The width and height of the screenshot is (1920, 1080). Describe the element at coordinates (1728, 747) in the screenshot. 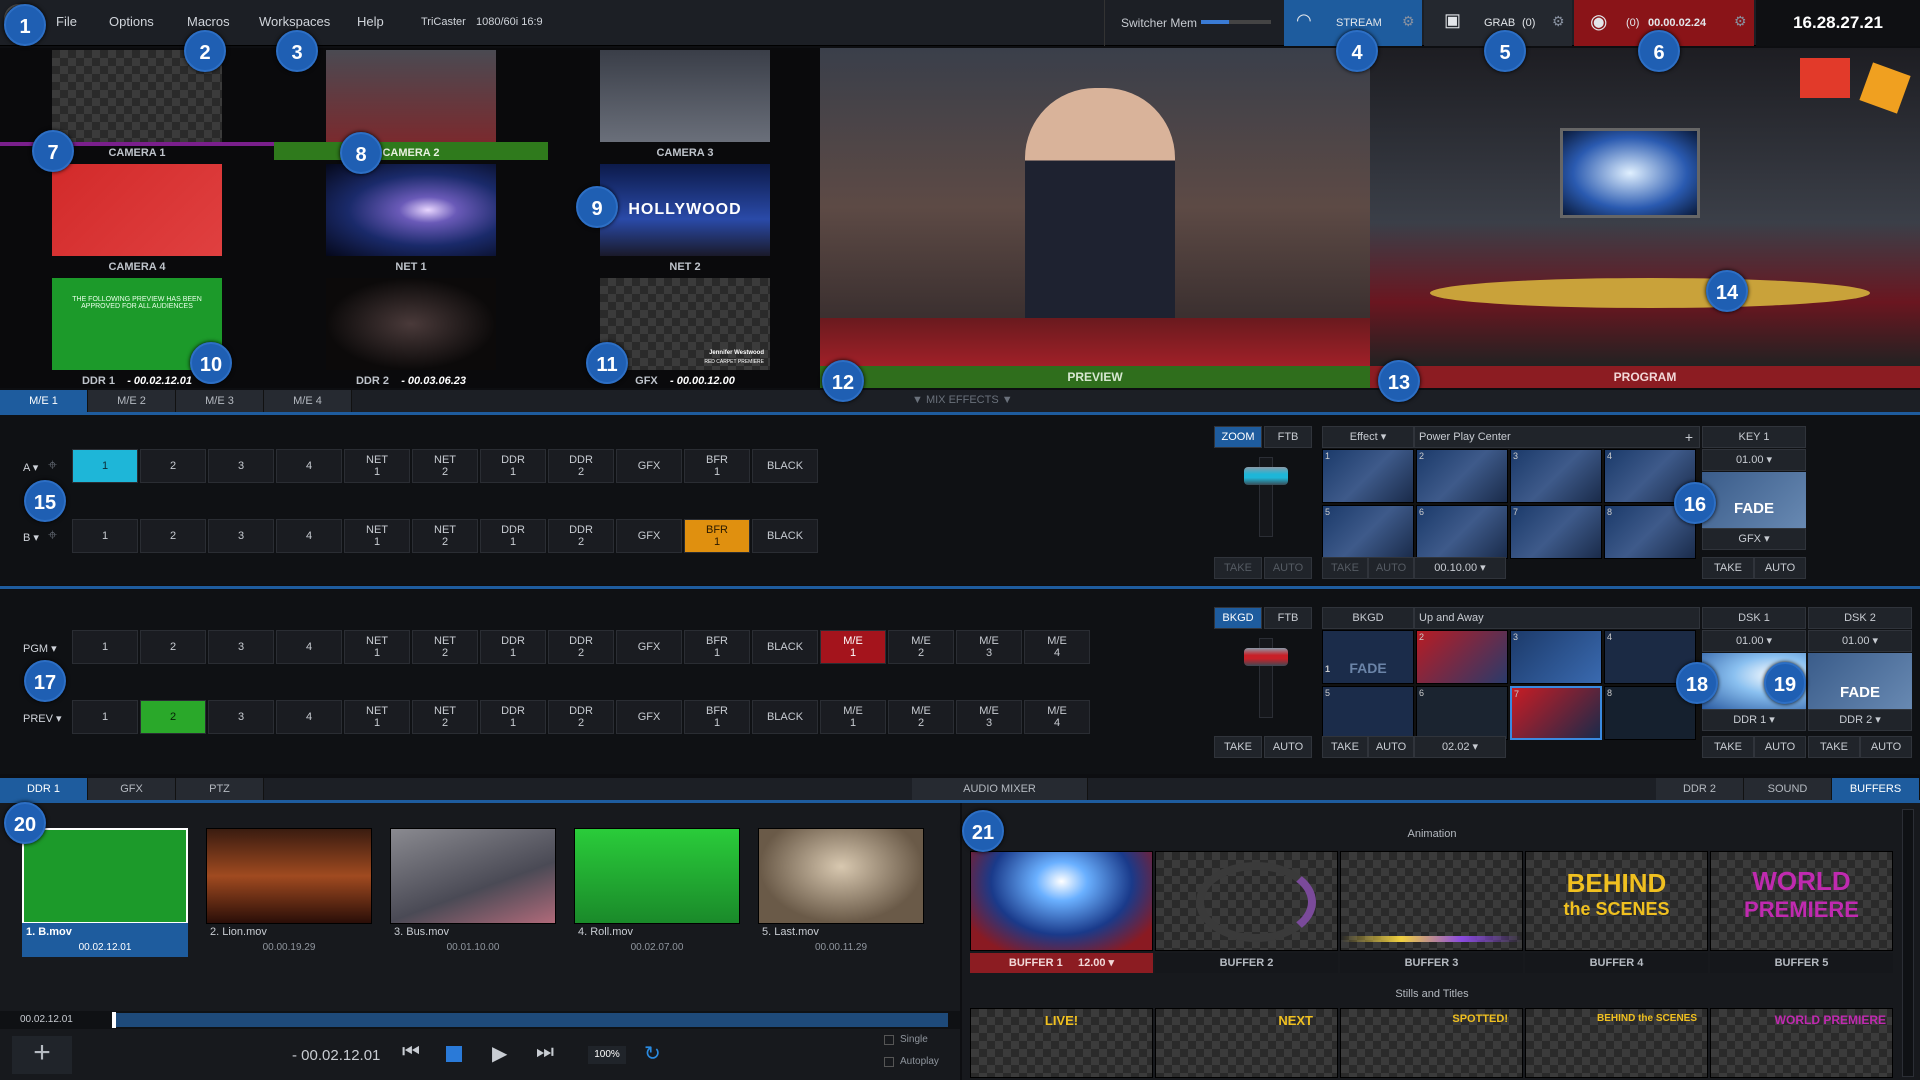

I see `dsk1-take: TAKE` at that location.